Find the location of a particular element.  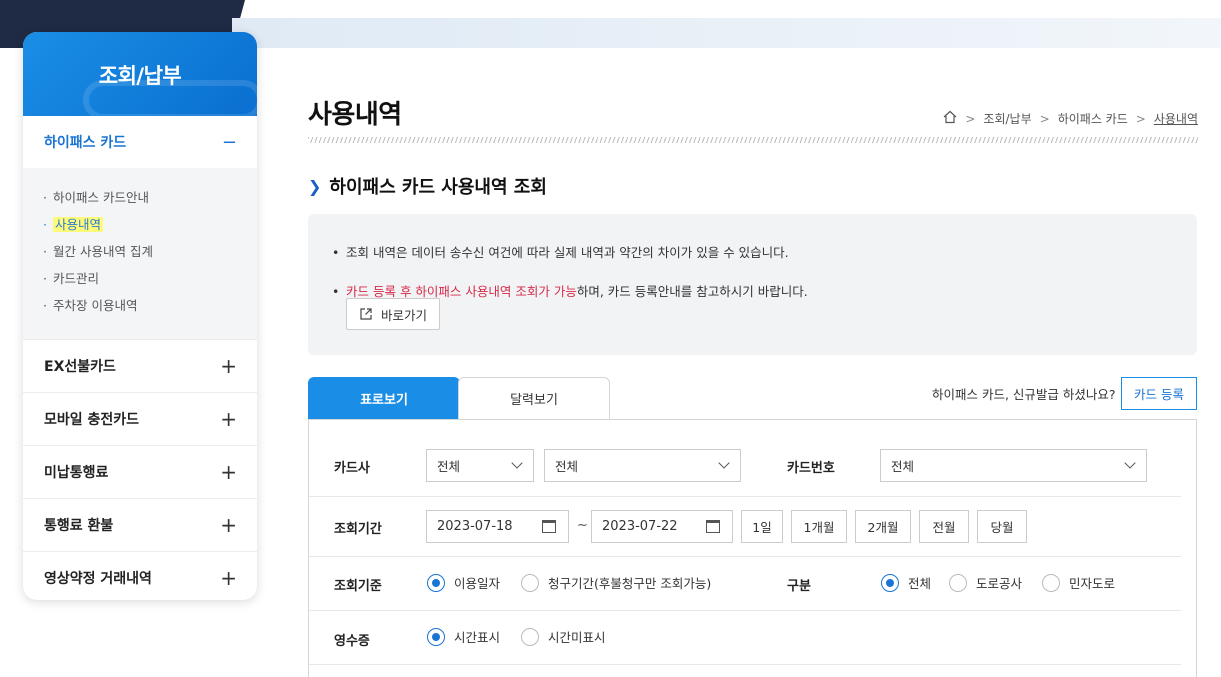

tab-table-view: 표로보기 is located at coordinates (384, 398).